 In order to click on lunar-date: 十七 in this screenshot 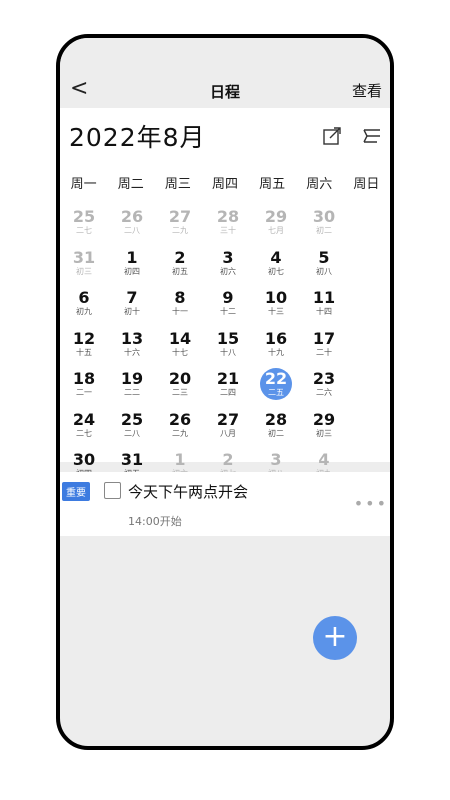, I will do `click(180, 352)`.